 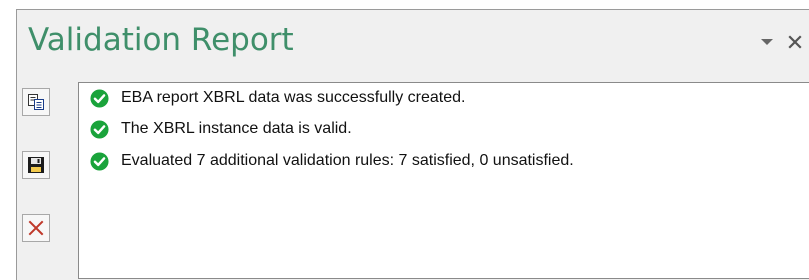 I want to click on save-icon, so click(x=36, y=165).